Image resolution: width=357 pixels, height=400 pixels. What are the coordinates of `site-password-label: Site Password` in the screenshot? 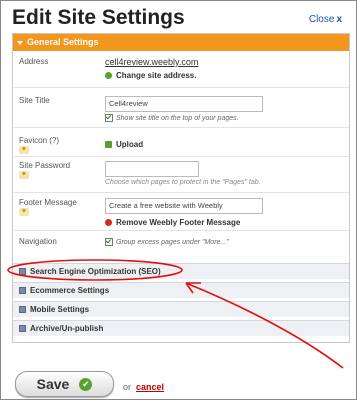 It's located at (45, 165).